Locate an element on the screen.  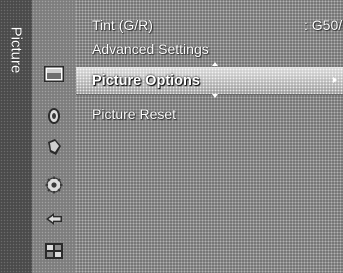
menu-item-label: Advanced Settings is located at coordinates (150, 49).